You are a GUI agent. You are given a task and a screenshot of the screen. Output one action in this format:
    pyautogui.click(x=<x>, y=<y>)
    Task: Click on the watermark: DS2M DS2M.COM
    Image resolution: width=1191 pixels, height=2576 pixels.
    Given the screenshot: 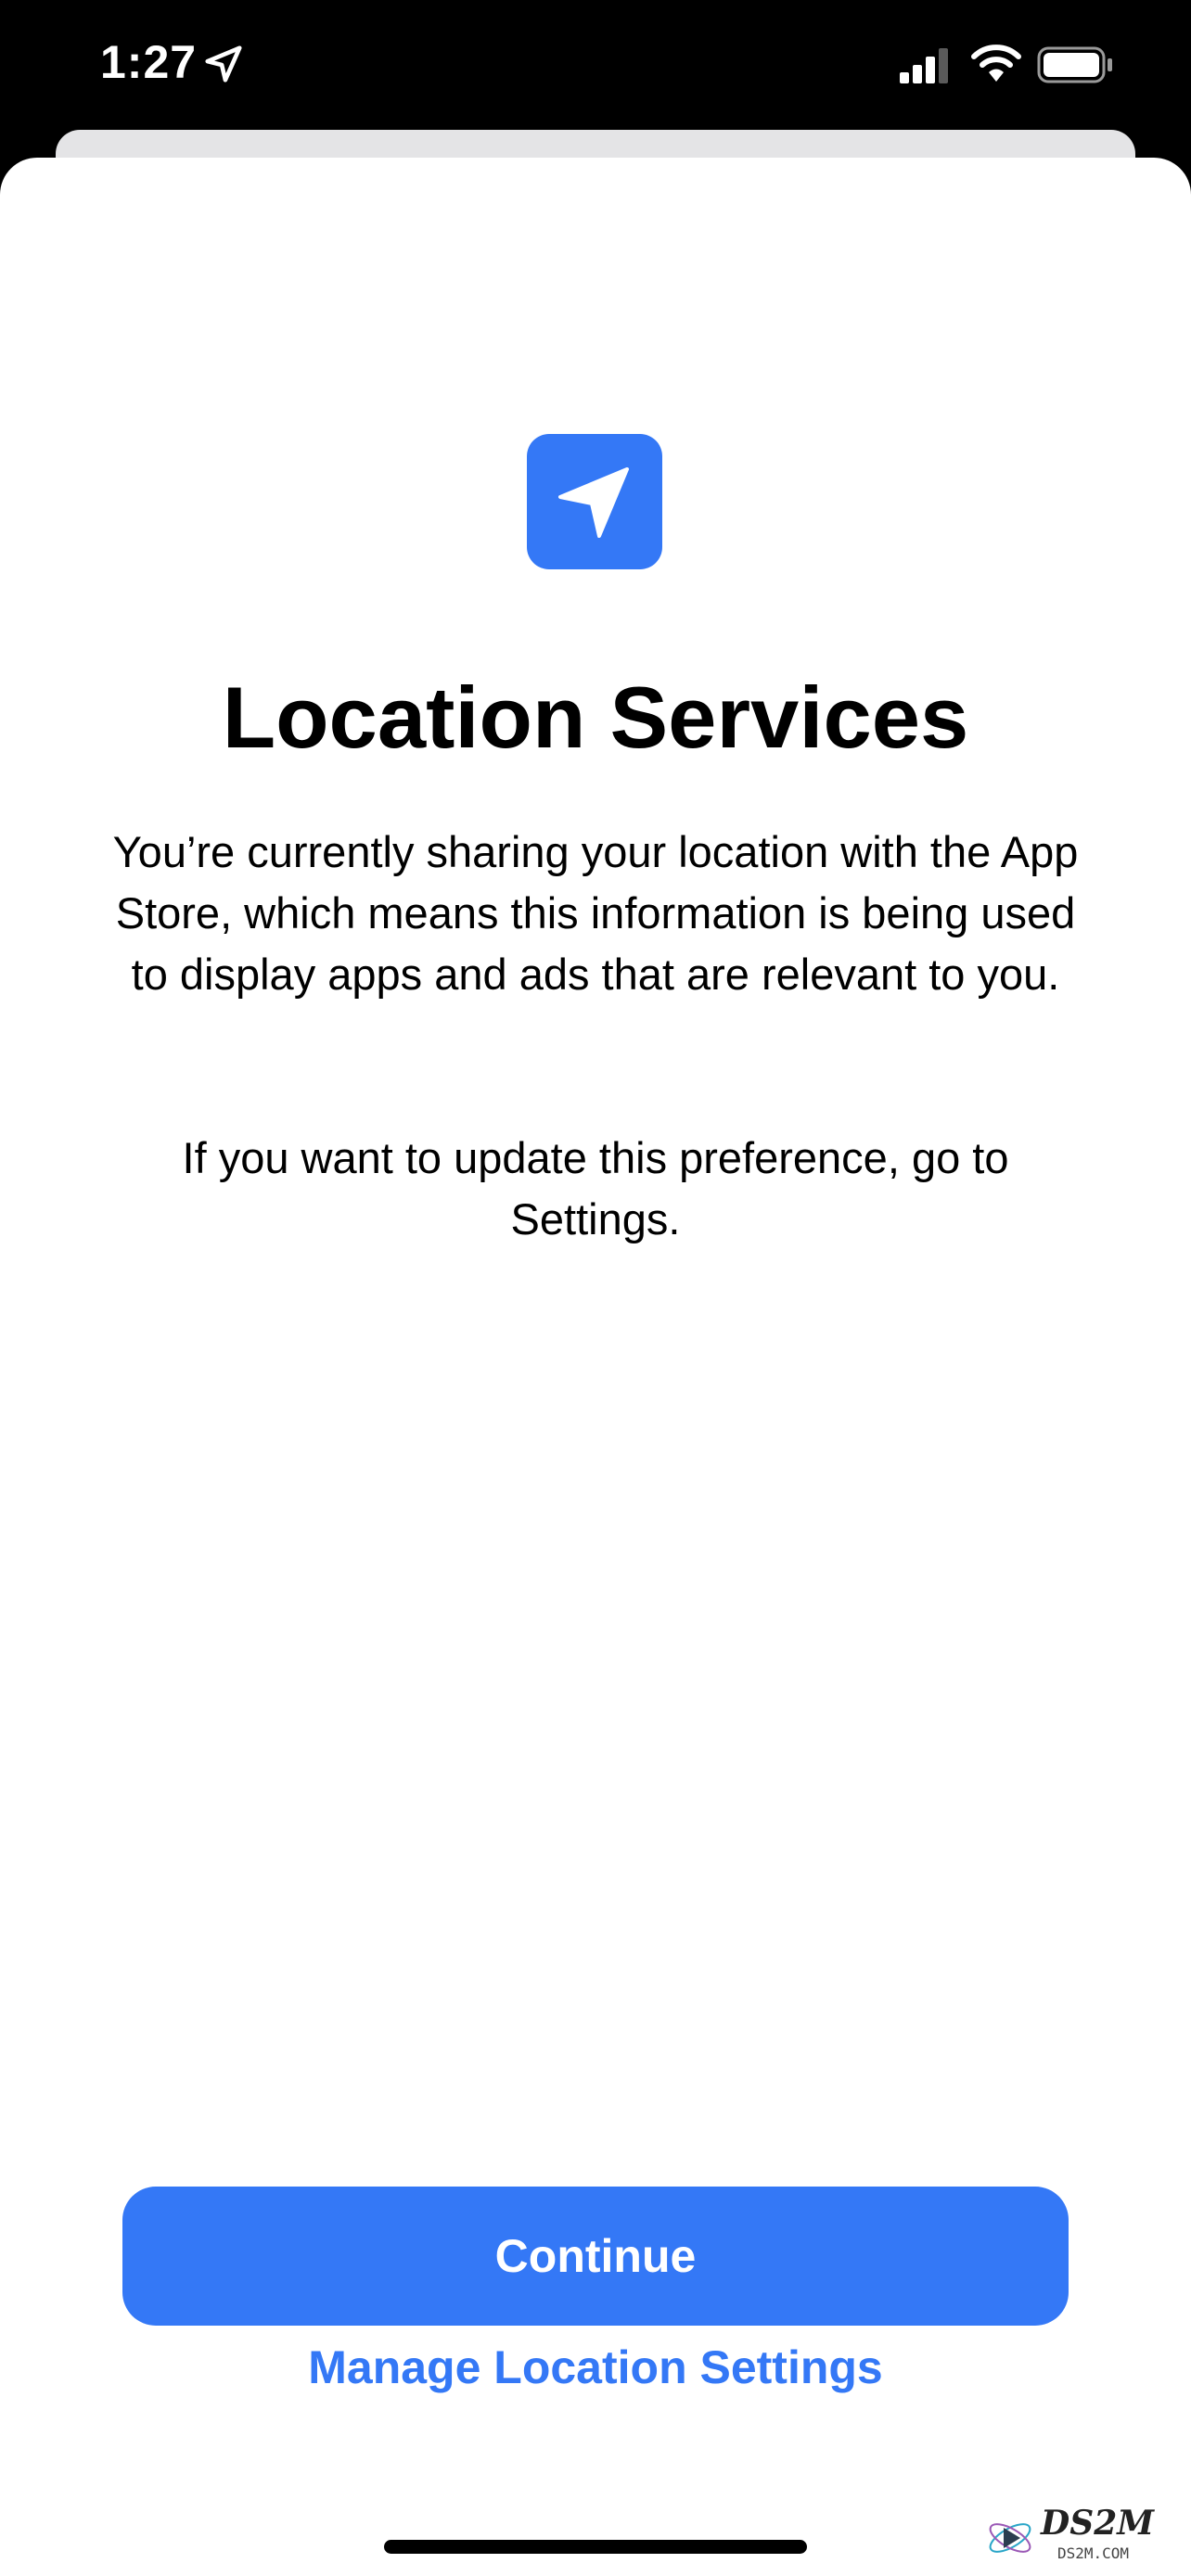 What is the action you would take?
    pyautogui.click(x=1080, y=2536)
    